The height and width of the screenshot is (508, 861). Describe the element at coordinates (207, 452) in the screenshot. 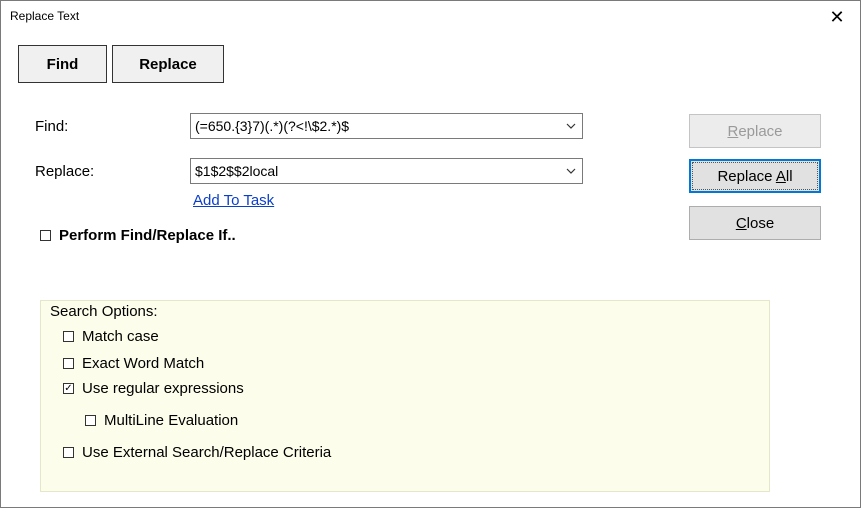

I see `external-criteria-label: Use External Search/Replace Criteria` at that location.